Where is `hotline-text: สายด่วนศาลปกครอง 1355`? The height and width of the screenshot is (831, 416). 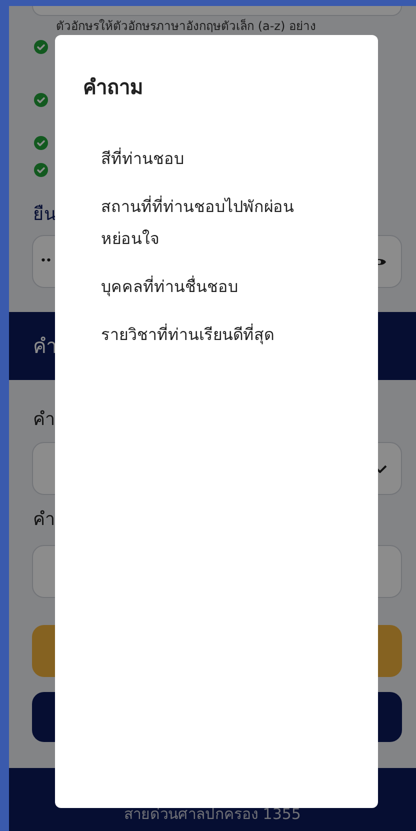 hotline-text: สายด่วนศาลปกครอง 1355 is located at coordinates (212, 814).